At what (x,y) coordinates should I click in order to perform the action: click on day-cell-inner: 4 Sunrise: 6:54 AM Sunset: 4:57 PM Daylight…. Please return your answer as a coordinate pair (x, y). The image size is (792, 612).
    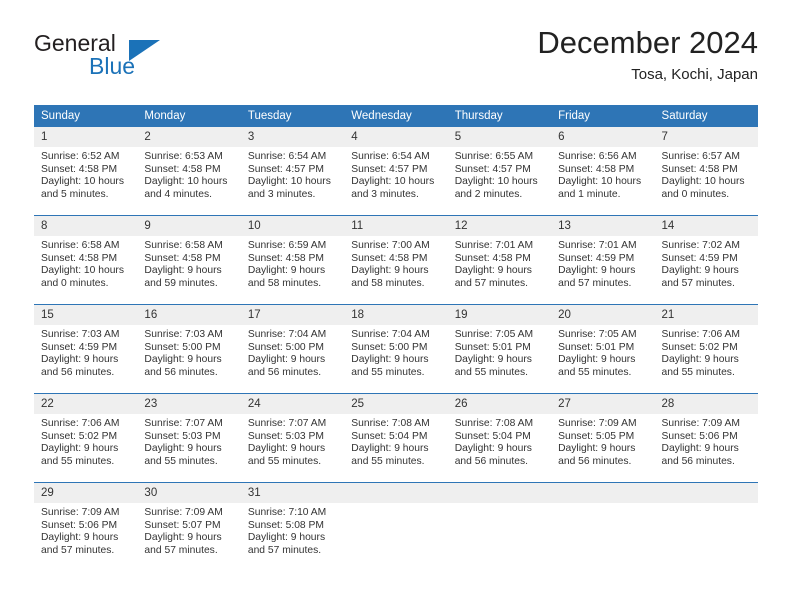
    Looking at the image, I should click on (396, 171).